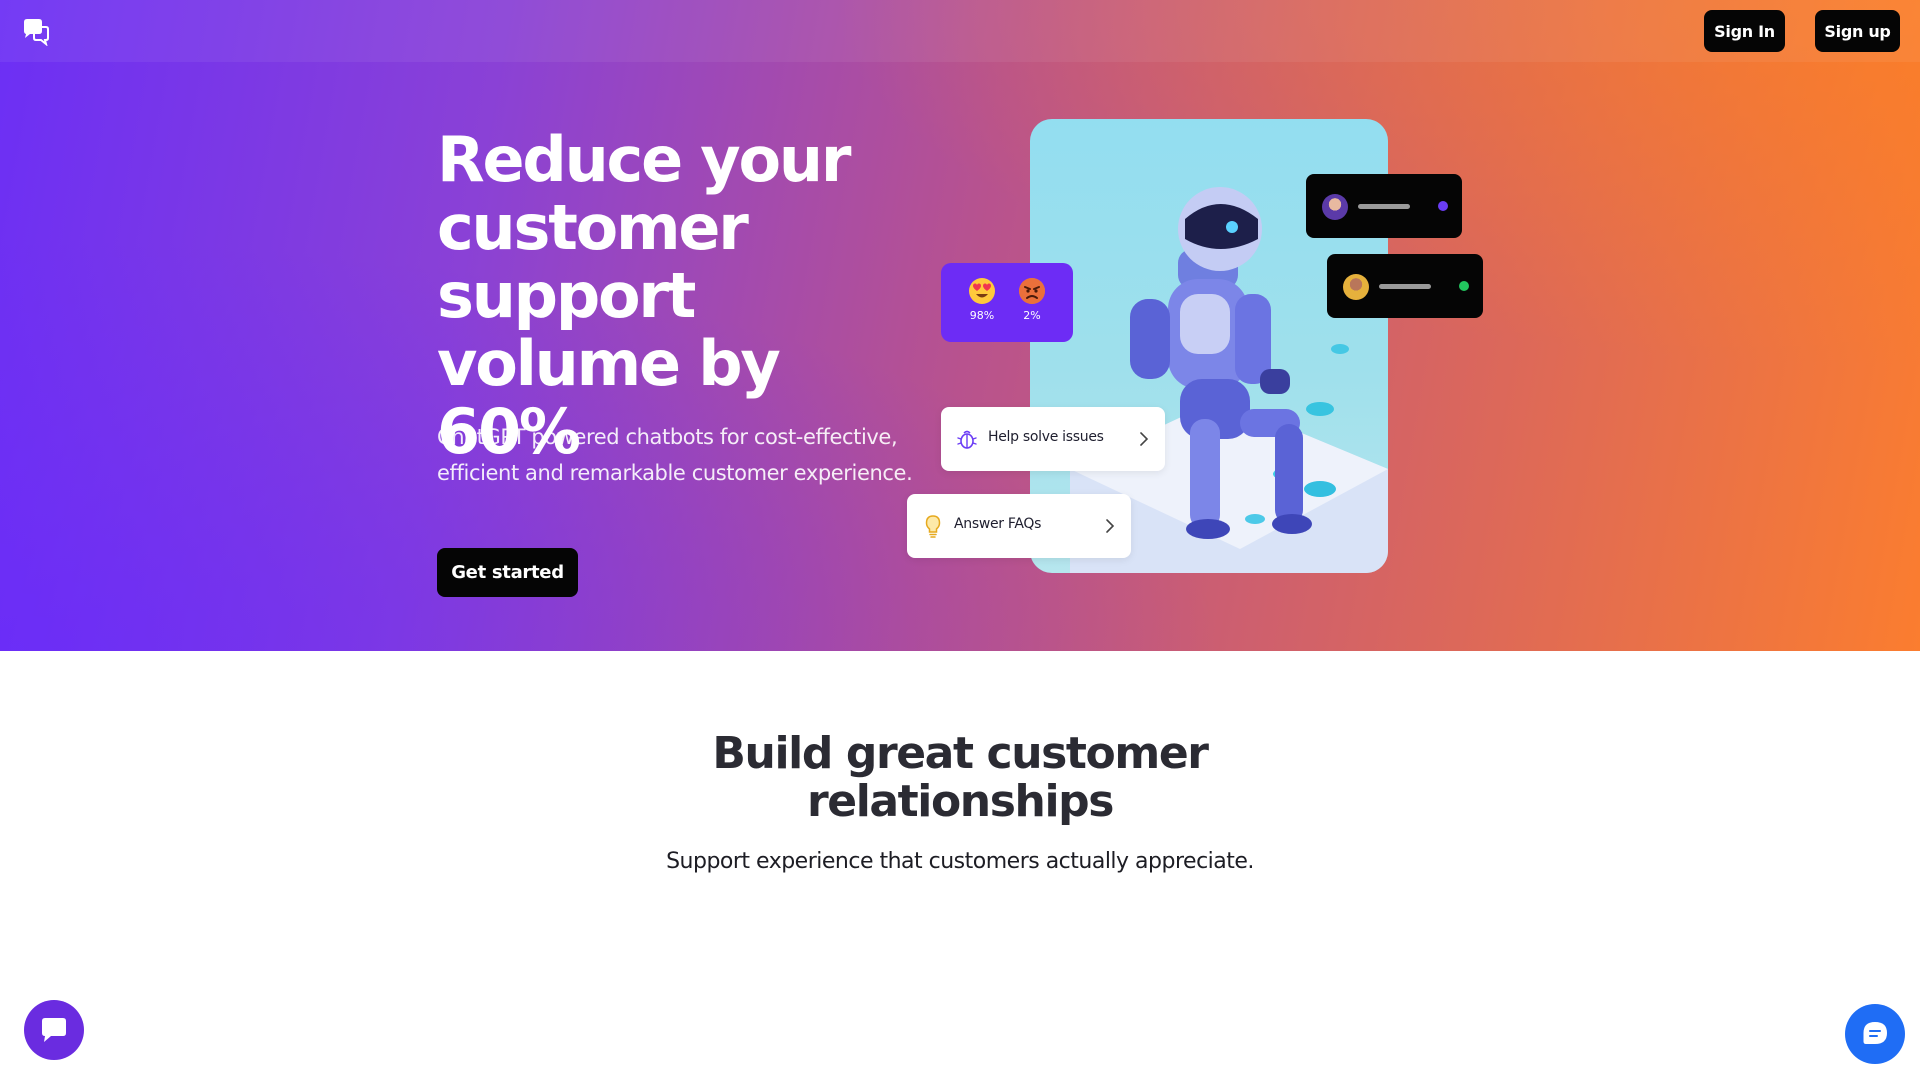 The image size is (1920, 1080). What do you see at coordinates (507, 572) in the screenshot?
I see `get-started-button: Get started` at bounding box center [507, 572].